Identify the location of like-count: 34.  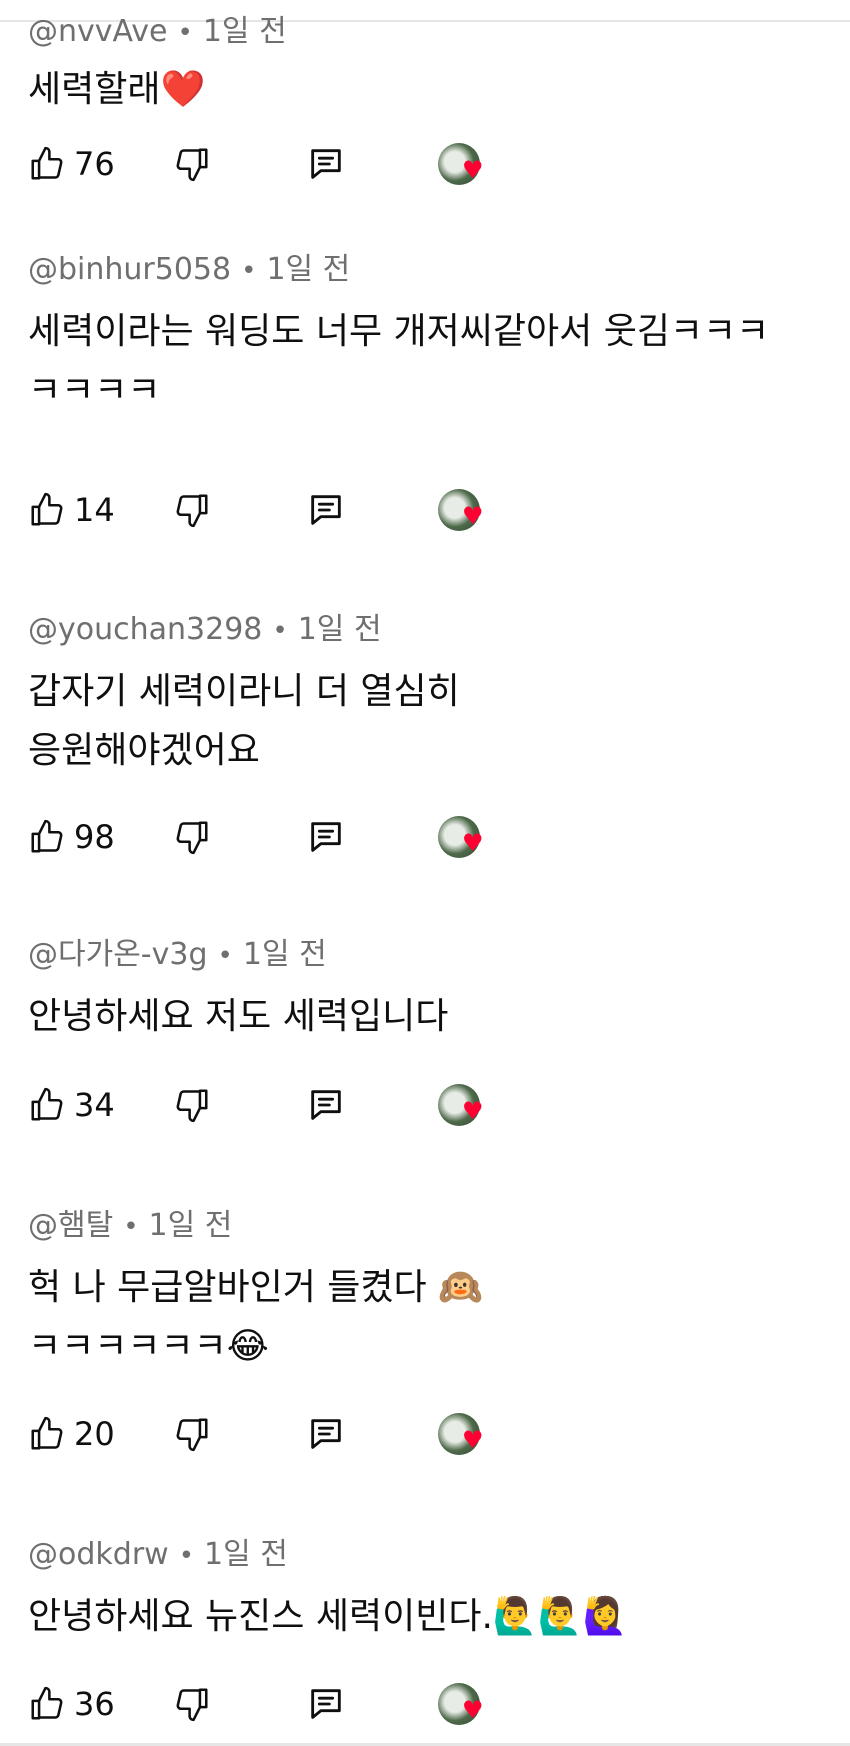
(94, 1105).